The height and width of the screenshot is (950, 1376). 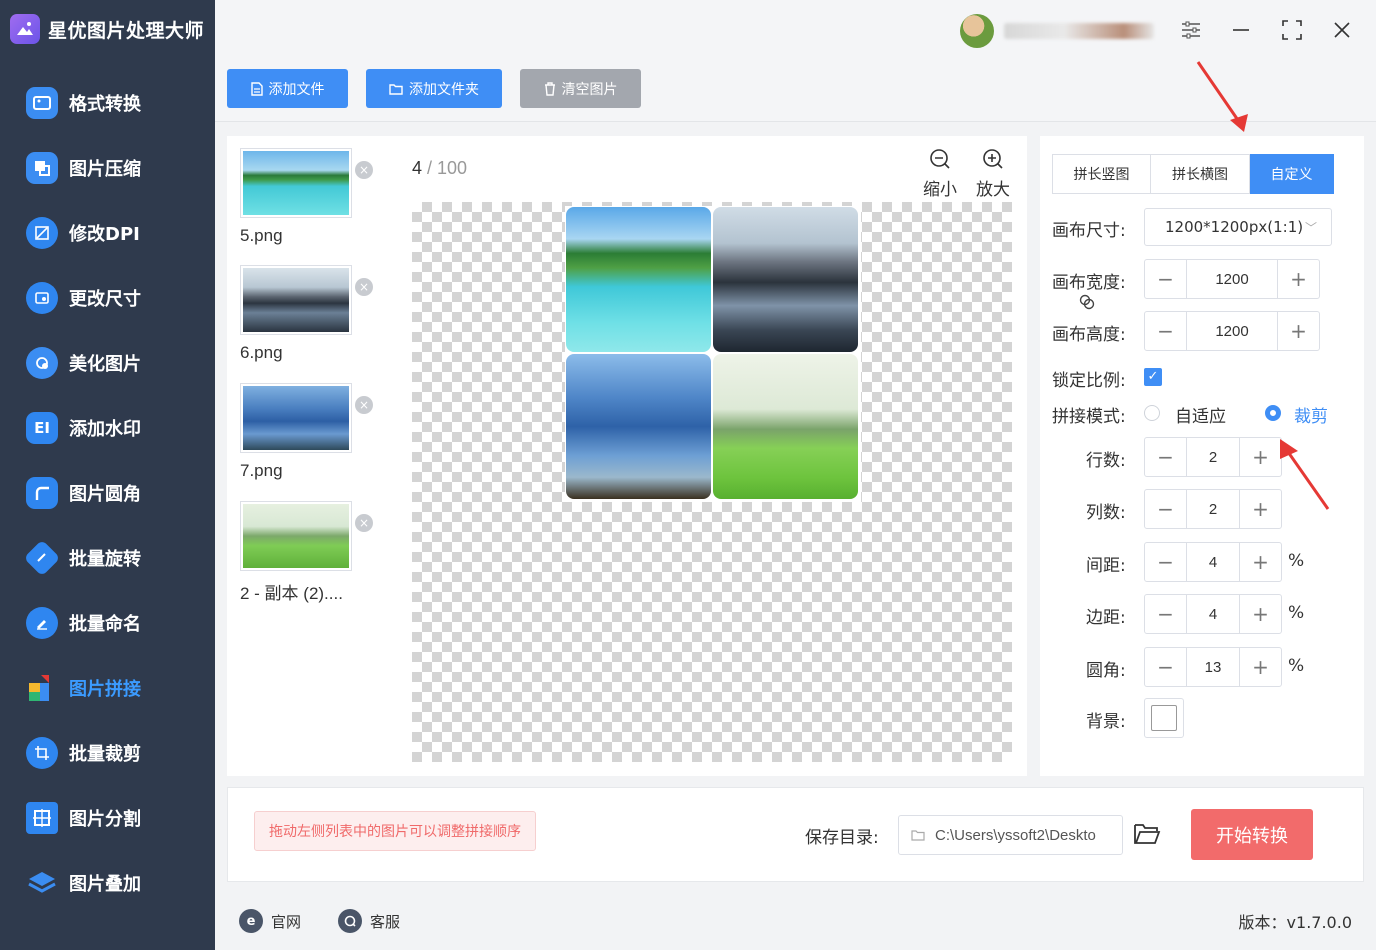 I want to click on margin-stepper: − 4 +, so click(x=1213, y=614).